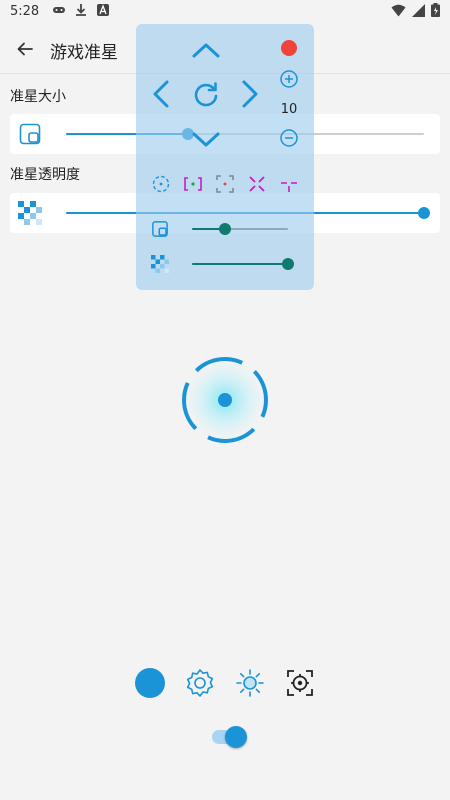  I want to click on refresh-icon, so click(206, 94).